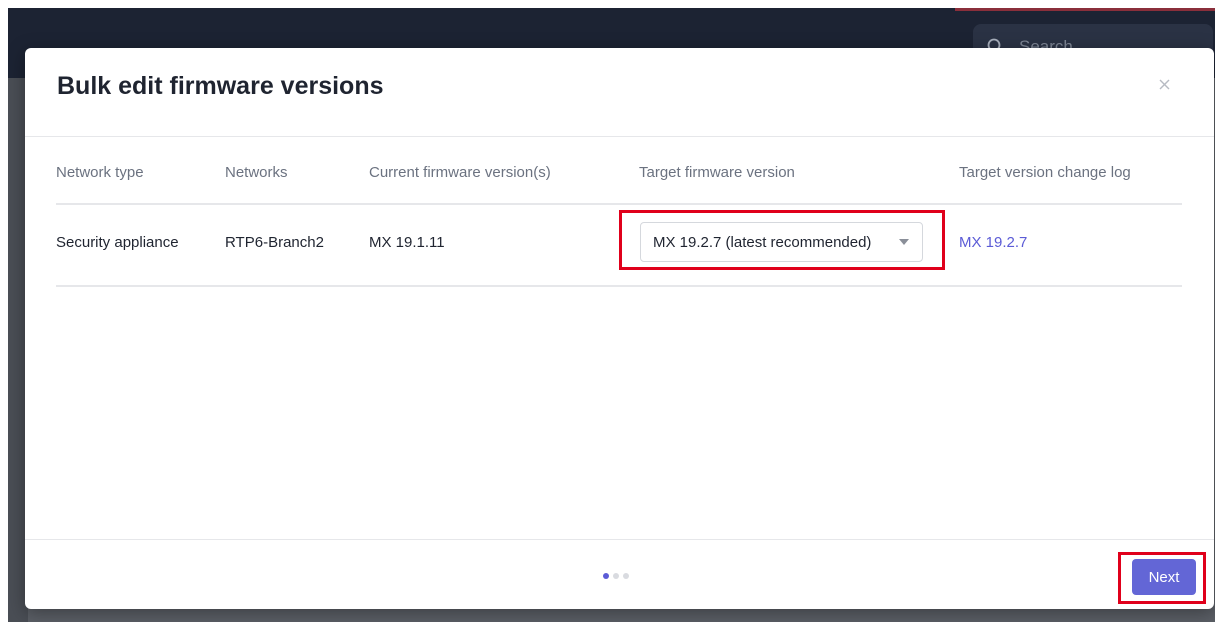 Image resolution: width=1215 pixels, height=622 pixels. I want to click on column-header-networks: Networks, so click(256, 172).